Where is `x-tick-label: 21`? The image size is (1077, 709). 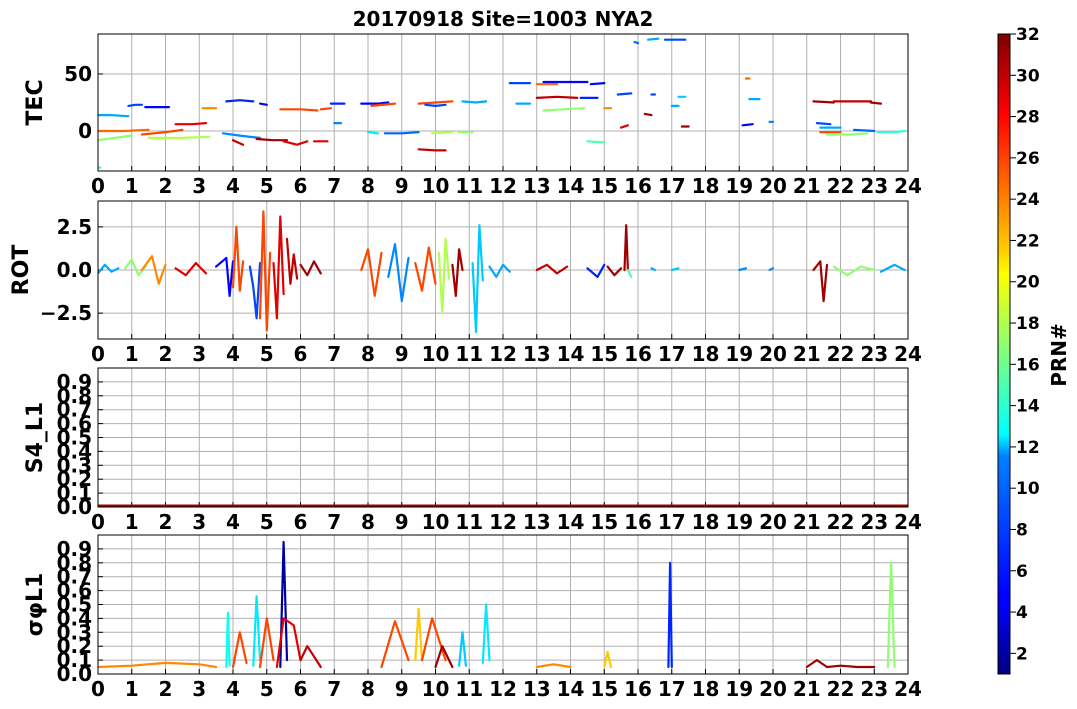 x-tick-label: 21 is located at coordinates (807, 354).